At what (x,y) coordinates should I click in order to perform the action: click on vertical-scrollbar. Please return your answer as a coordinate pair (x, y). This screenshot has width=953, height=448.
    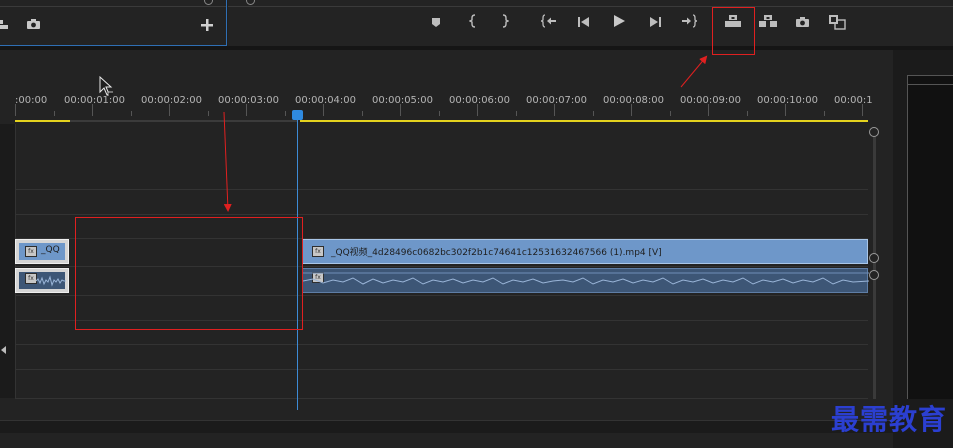
    Looking at the image, I should click on (874, 265).